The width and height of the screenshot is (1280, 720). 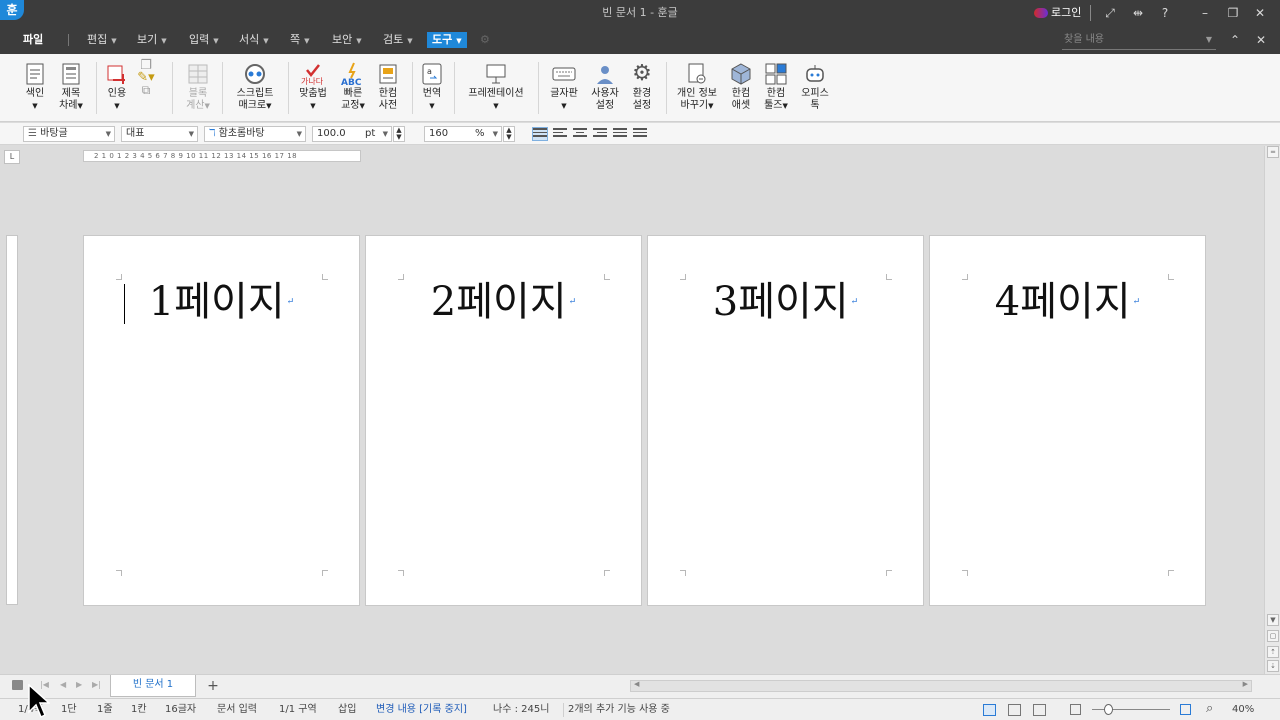 What do you see at coordinates (503, 302) in the screenshot?
I see `page-text: 2페이지 ↵` at bounding box center [503, 302].